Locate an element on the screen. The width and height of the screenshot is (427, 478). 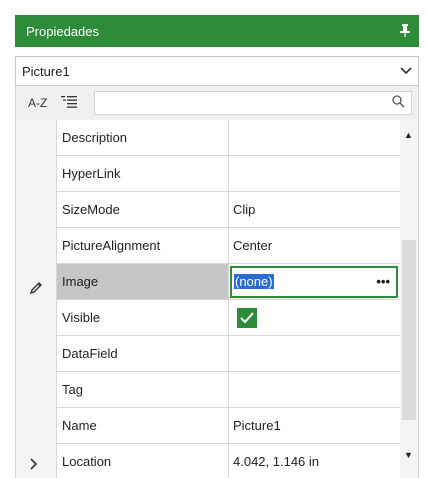
property-name: Image is located at coordinates (143, 281).